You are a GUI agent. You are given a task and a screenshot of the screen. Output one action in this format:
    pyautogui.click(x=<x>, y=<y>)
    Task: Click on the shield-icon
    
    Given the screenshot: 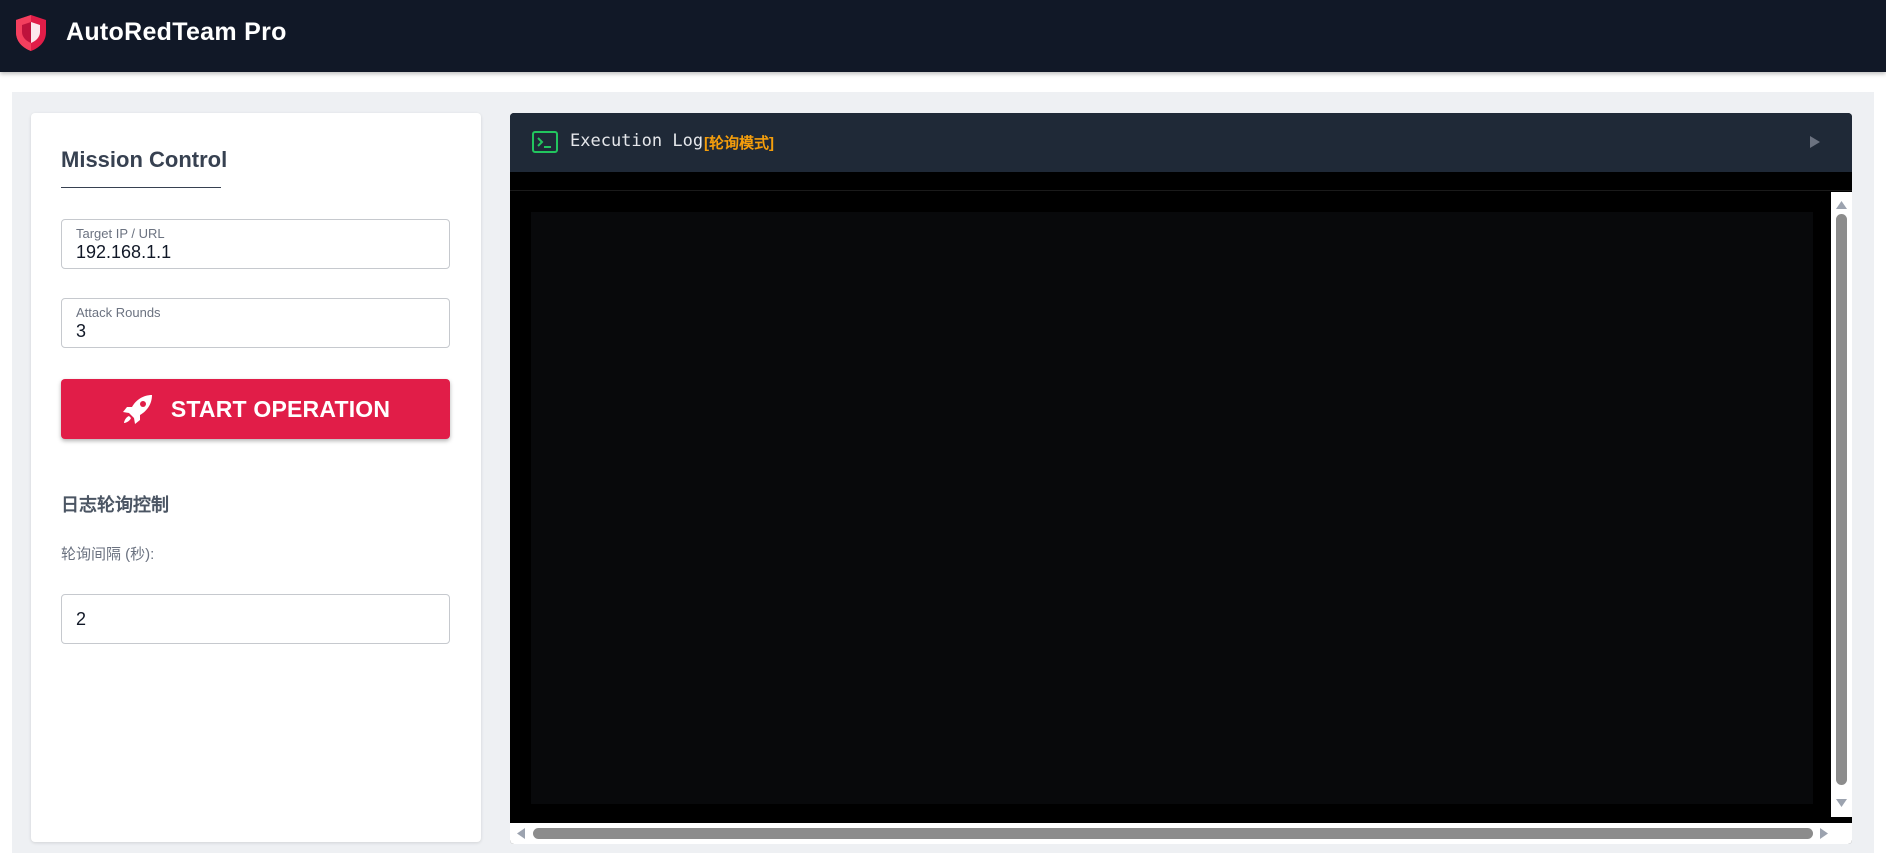 What is the action you would take?
    pyautogui.click(x=31, y=33)
    